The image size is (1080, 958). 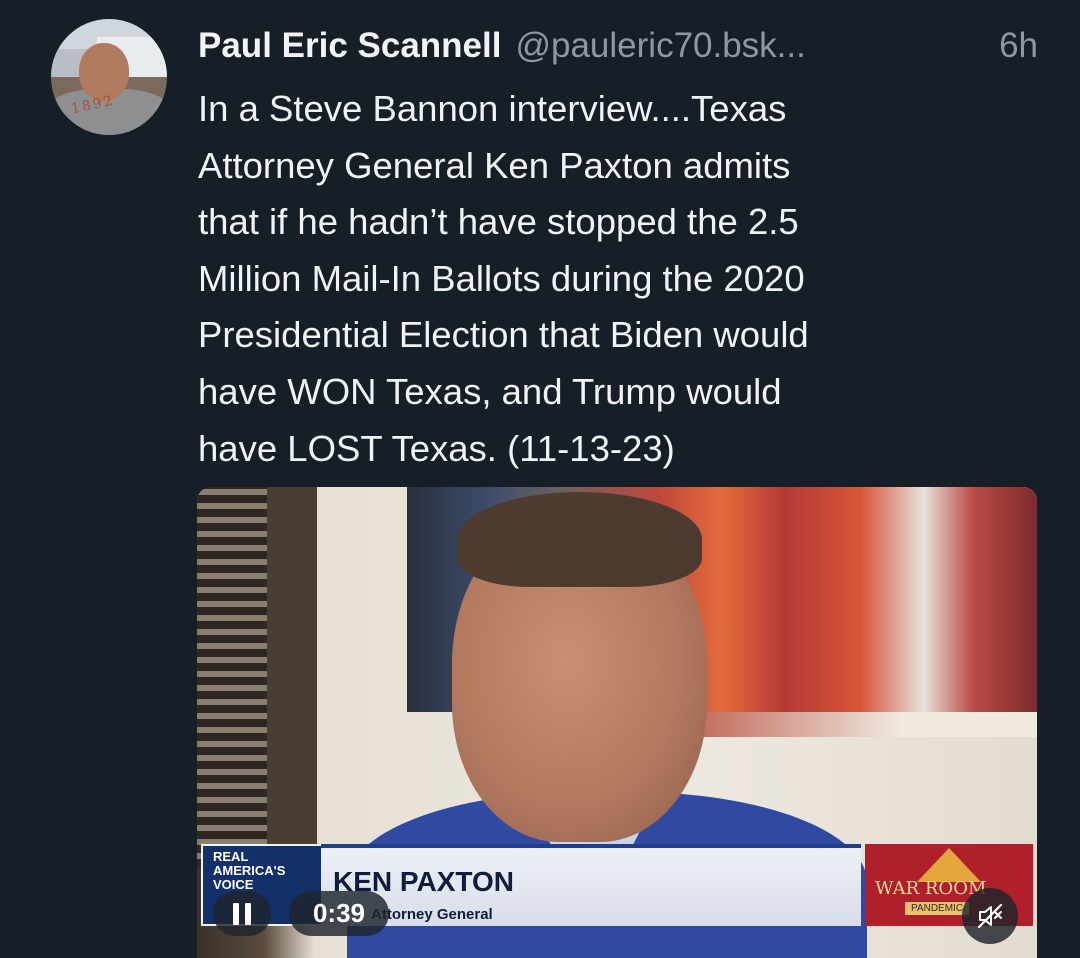 I want to click on avatar-face, so click(x=104, y=72).